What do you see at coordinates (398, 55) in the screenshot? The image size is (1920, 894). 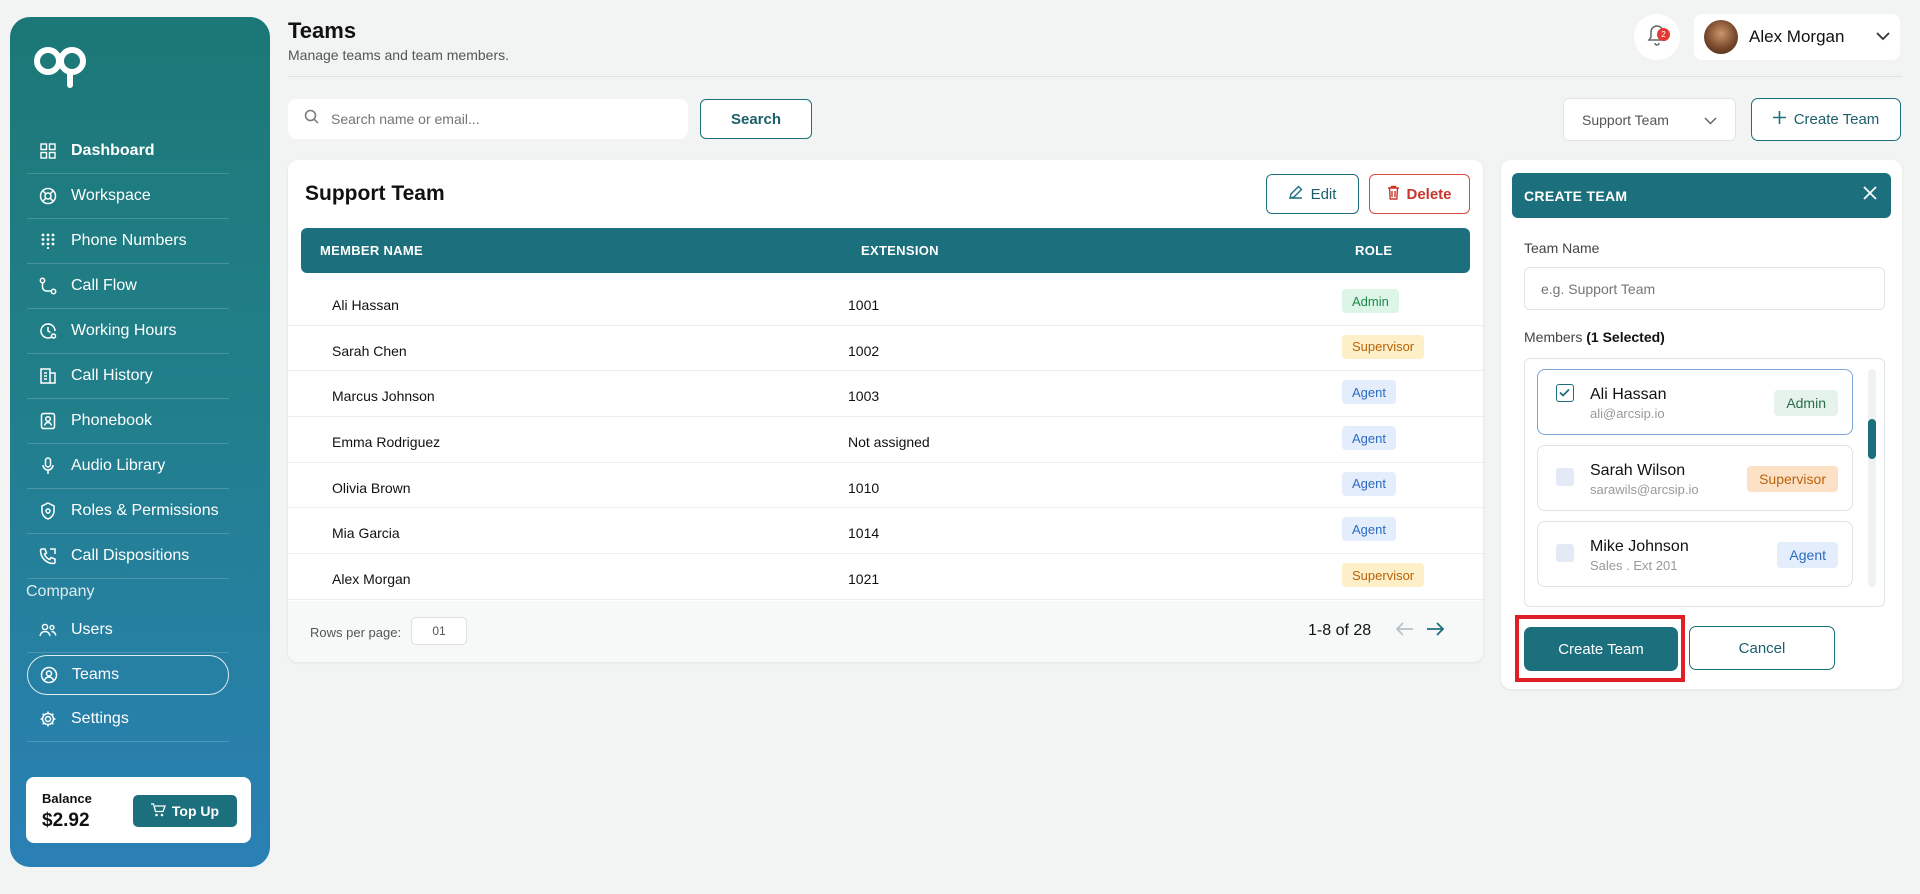 I see `page-subtitle: Manage teams and team members.` at bounding box center [398, 55].